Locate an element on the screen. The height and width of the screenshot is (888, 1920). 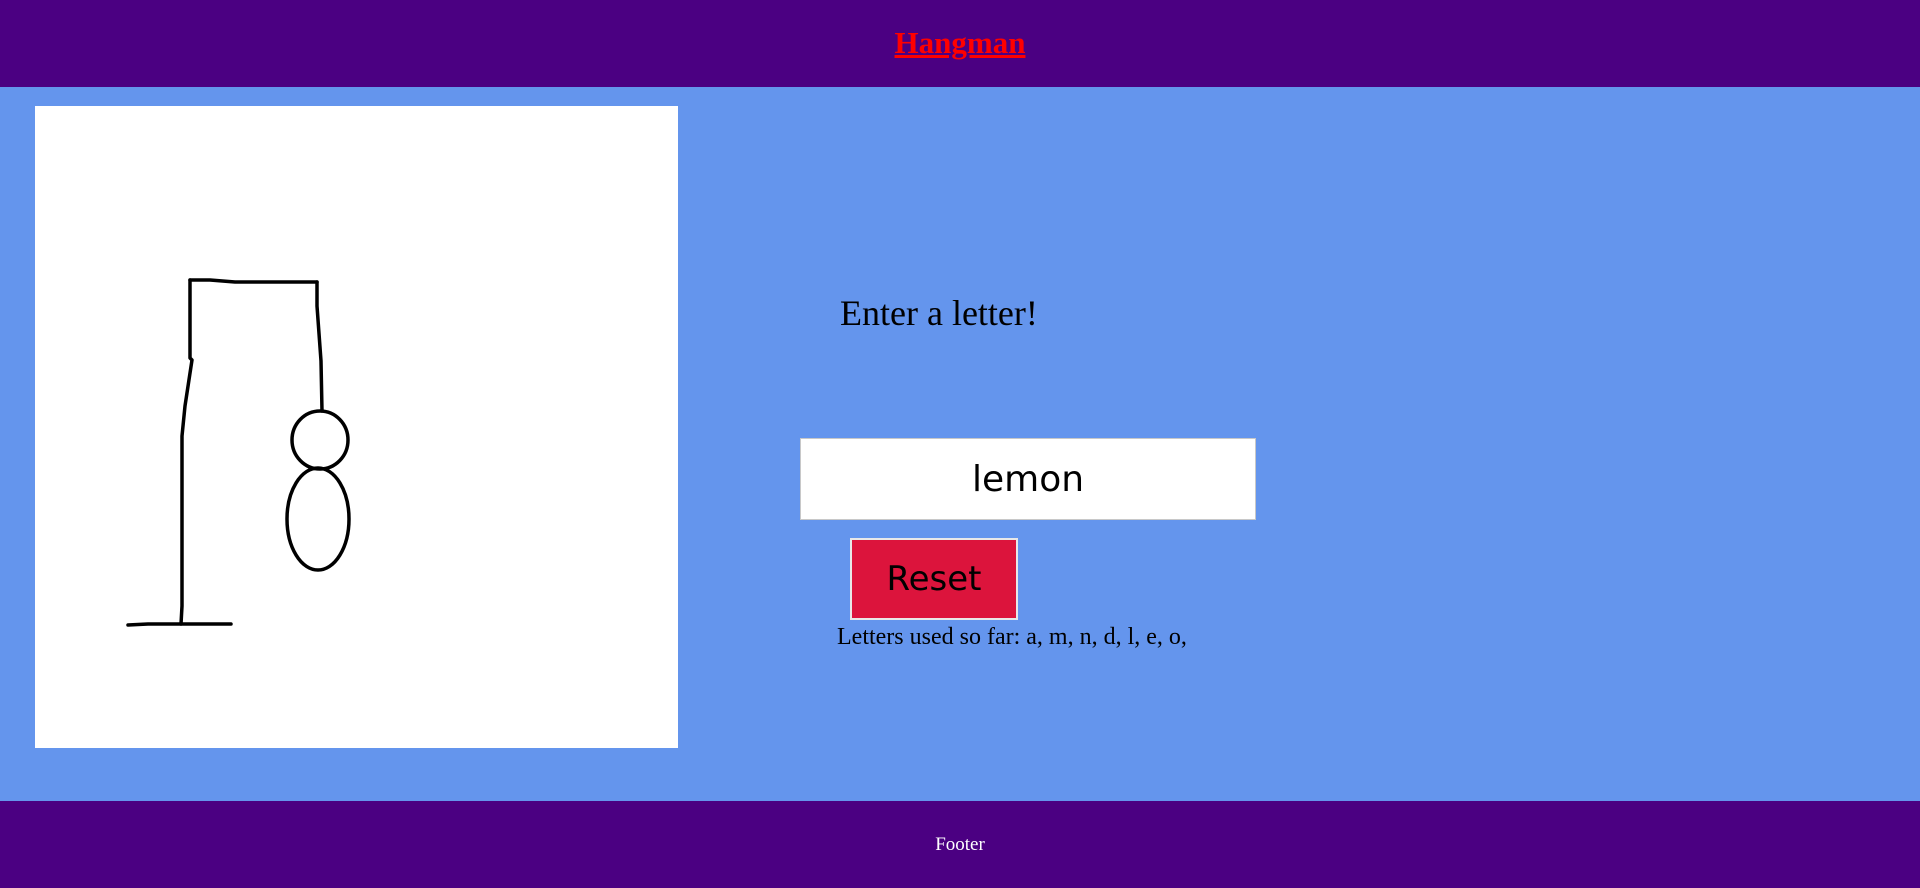
hangman-drawing-icon is located at coordinates (238, 452).